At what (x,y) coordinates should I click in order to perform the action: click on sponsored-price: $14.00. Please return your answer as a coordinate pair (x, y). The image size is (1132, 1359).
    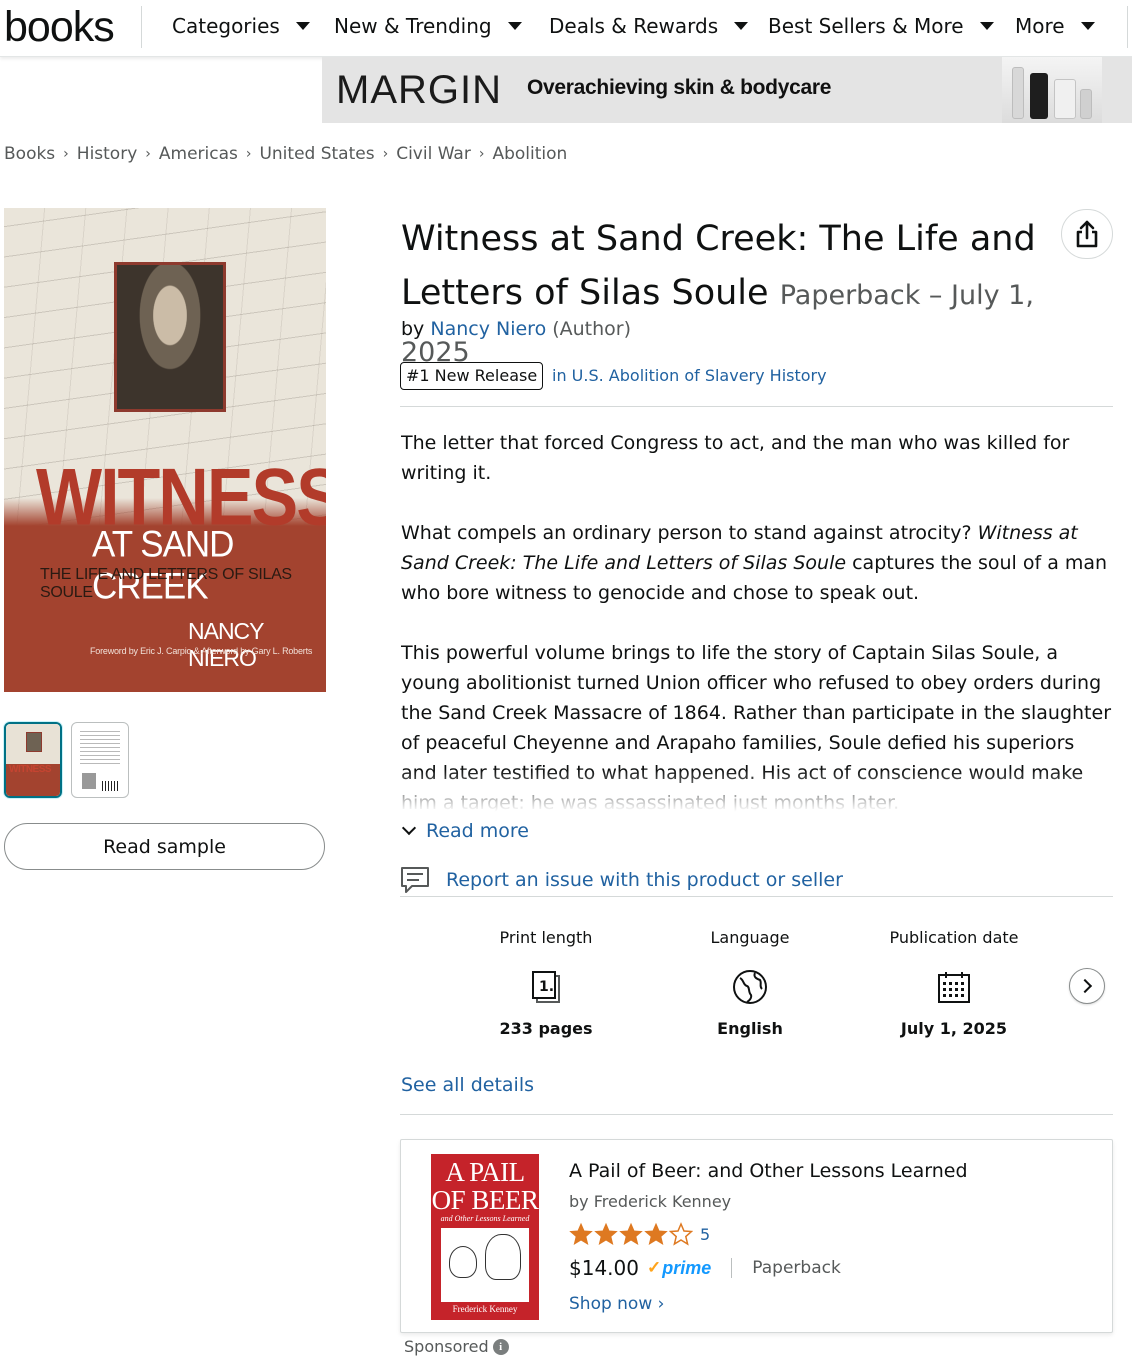
    Looking at the image, I should click on (604, 1268).